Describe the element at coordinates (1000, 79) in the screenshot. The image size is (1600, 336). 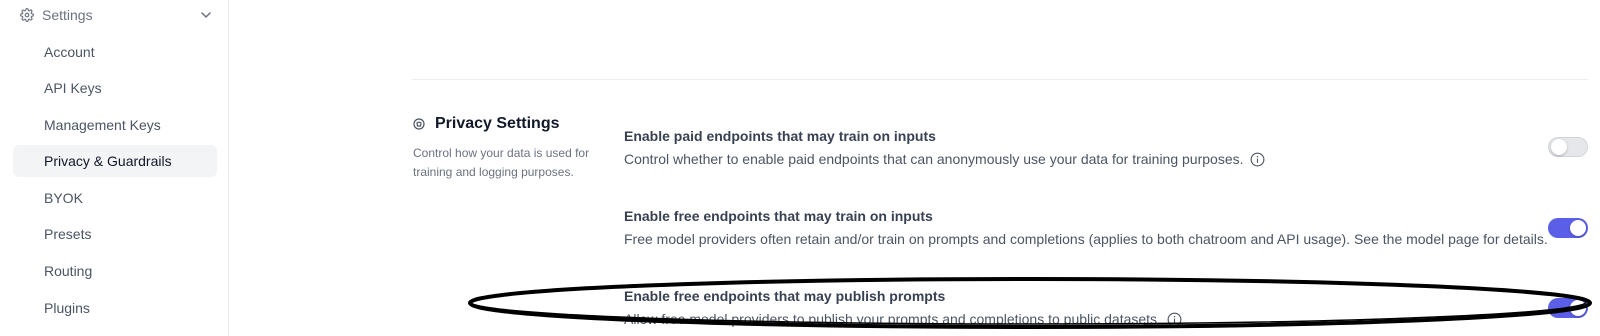
I see `section-divider` at that location.